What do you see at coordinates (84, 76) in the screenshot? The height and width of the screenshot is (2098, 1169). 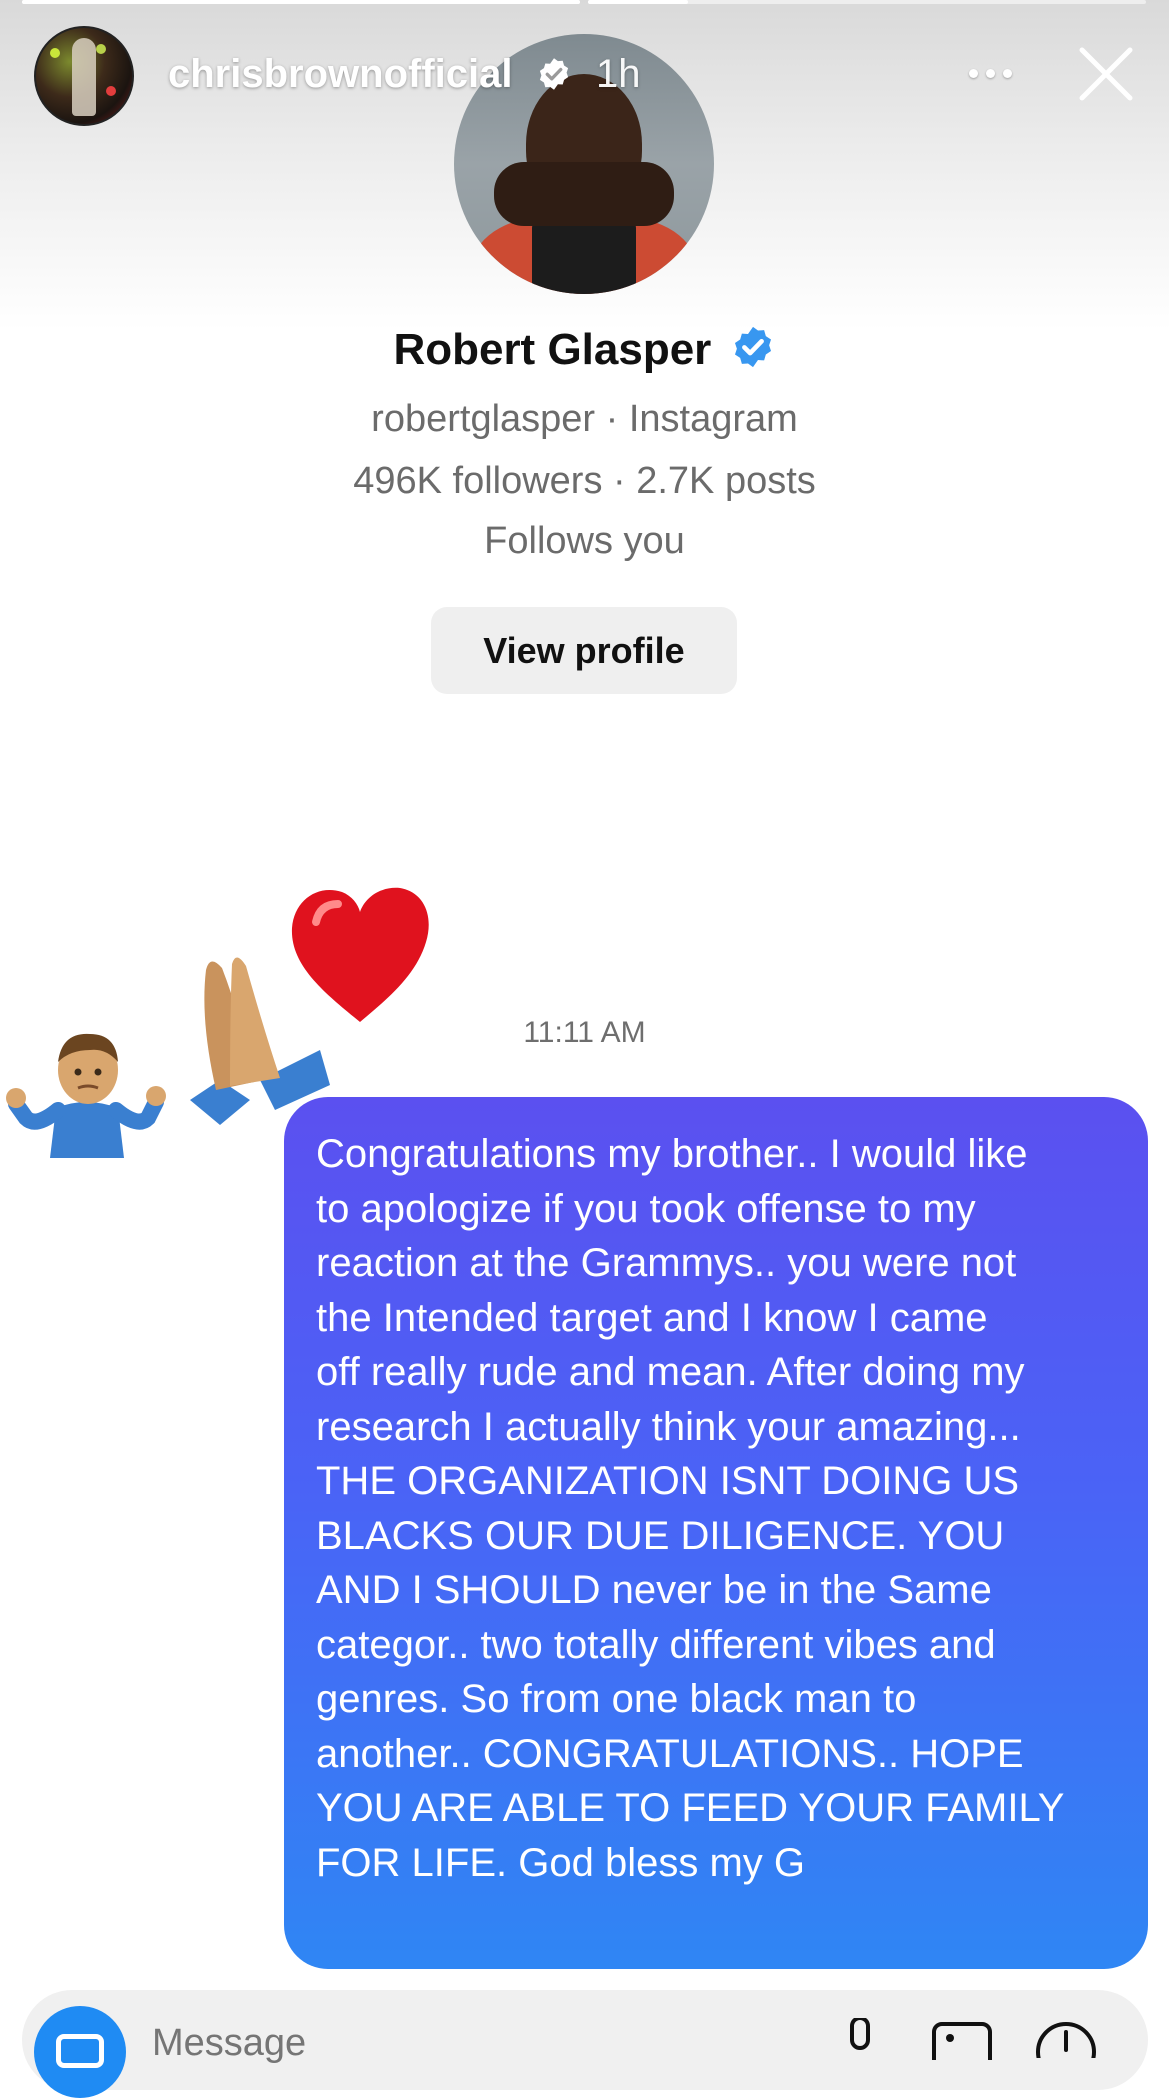 I see `story-avatar` at bounding box center [84, 76].